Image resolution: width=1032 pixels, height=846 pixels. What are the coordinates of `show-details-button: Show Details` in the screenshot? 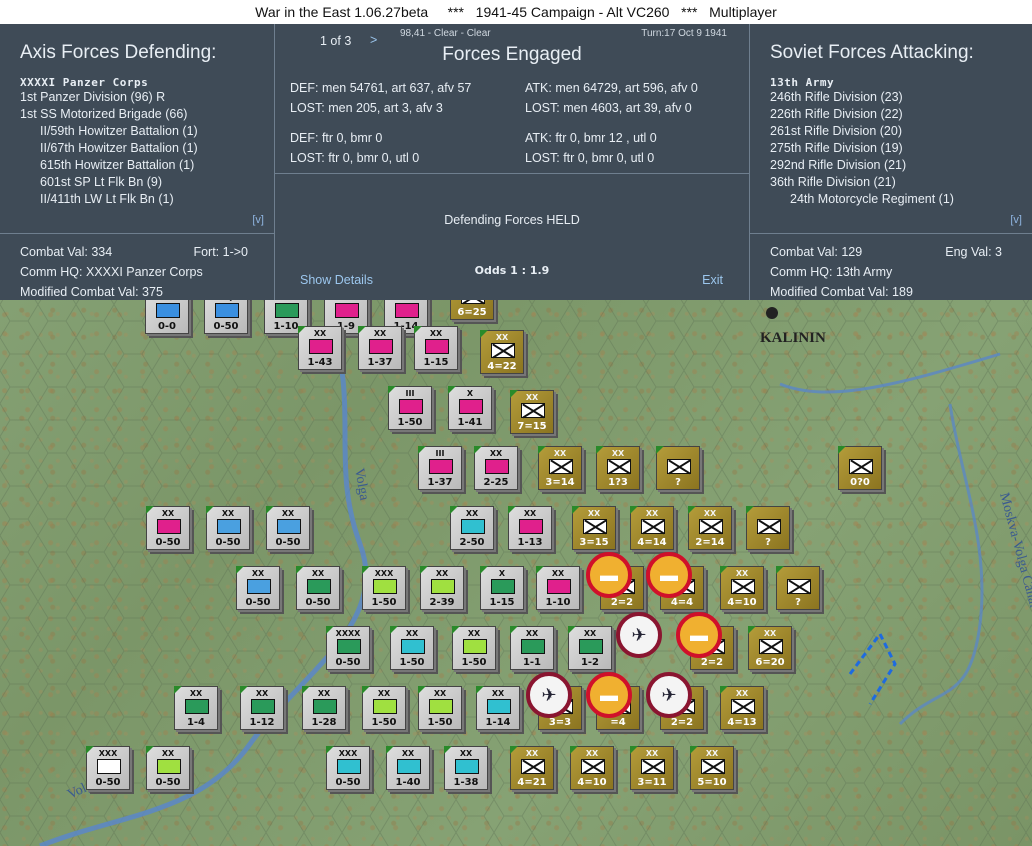 It's located at (336, 280).